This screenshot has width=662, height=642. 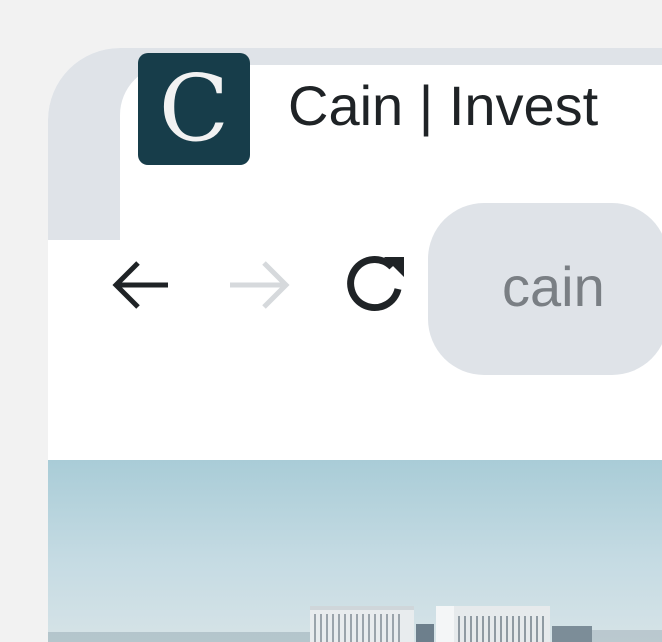 I want to click on tab-title: Cain | Invest, so click(x=443, y=106).